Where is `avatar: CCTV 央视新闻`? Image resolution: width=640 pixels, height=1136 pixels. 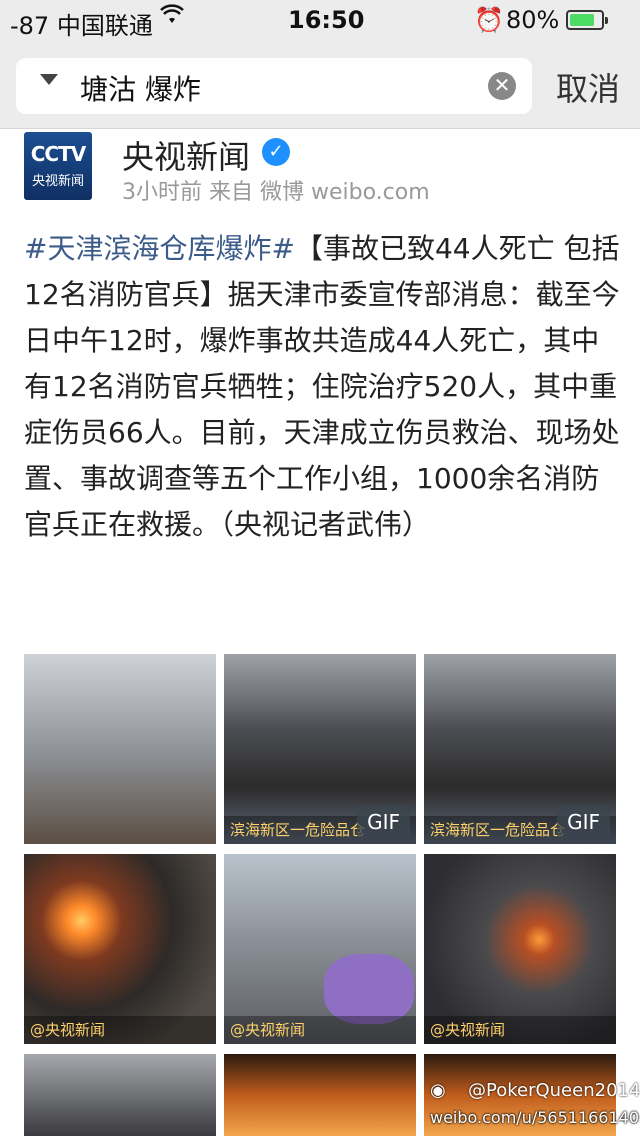 avatar: CCTV 央视新闻 is located at coordinates (58, 166).